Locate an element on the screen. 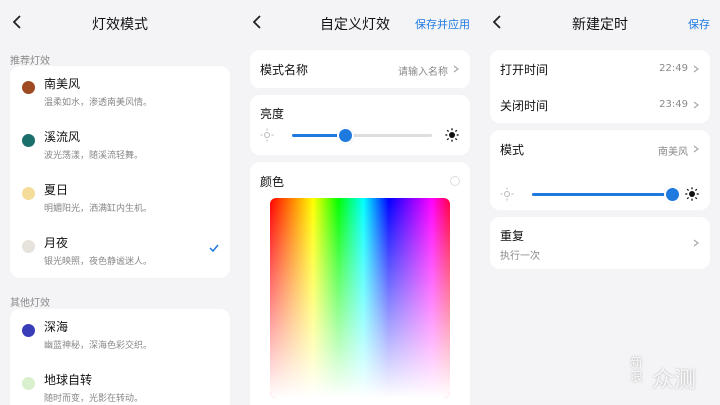  mode-description: 幽蓝神秘，深海色彩交织。 is located at coordinates (98, 346).